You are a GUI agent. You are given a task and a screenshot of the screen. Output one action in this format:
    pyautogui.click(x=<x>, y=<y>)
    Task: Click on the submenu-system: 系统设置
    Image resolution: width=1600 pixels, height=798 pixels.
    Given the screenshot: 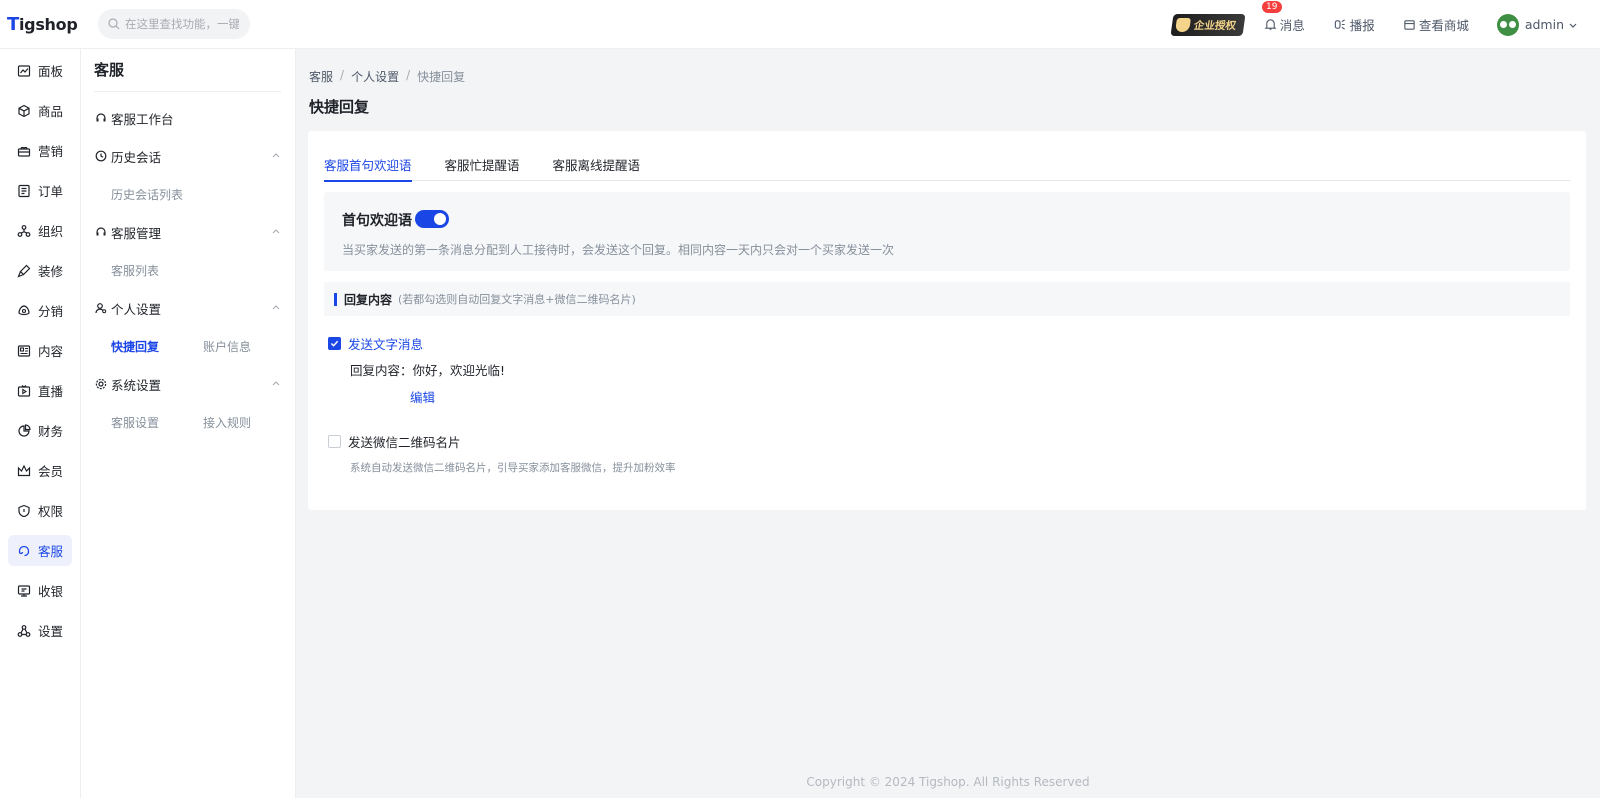 What is the action you would take?
    pyautogui.click(x=188, y=384)
    